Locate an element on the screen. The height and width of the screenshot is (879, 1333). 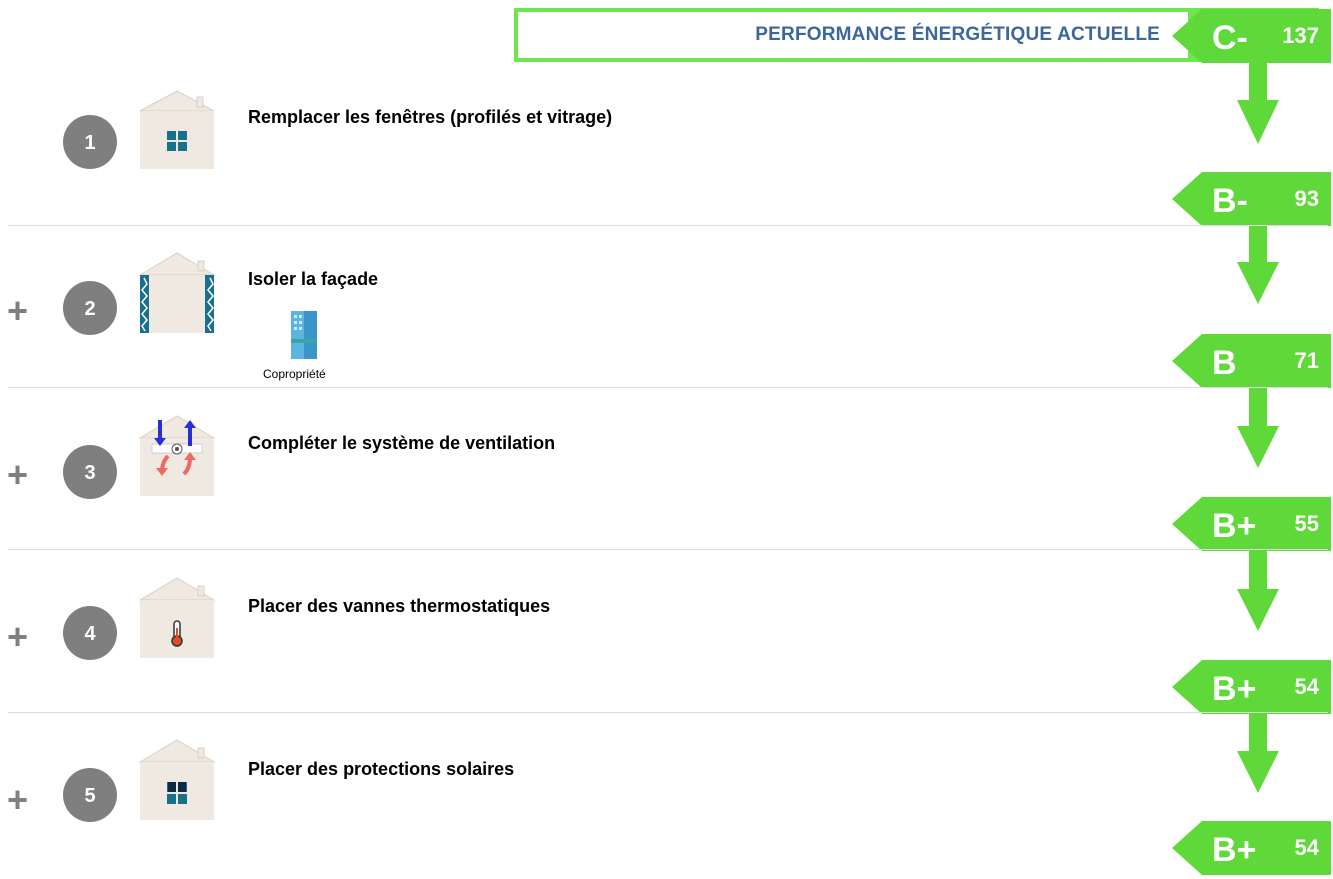
current-performance-label: PERFORMANCE ÉNERGÉTIQUE ACTUELLE is located at coordinates (957, 34).